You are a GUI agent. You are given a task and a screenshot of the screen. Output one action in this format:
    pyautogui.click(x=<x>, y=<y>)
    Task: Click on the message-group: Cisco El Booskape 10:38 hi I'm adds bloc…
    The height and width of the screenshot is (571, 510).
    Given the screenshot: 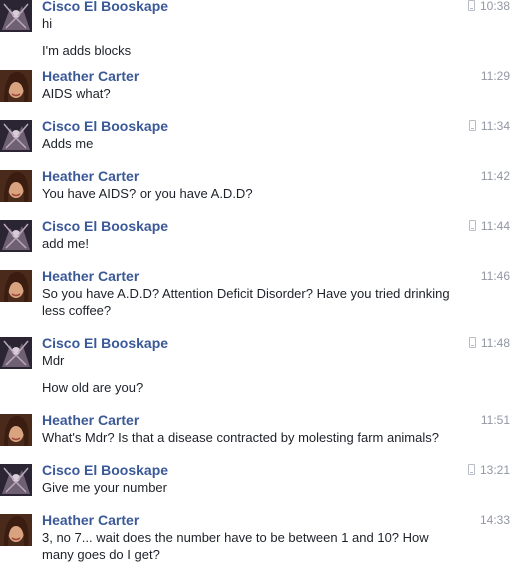 What is the action you would take?
    pyautogui.click(x=255, y=32)
    